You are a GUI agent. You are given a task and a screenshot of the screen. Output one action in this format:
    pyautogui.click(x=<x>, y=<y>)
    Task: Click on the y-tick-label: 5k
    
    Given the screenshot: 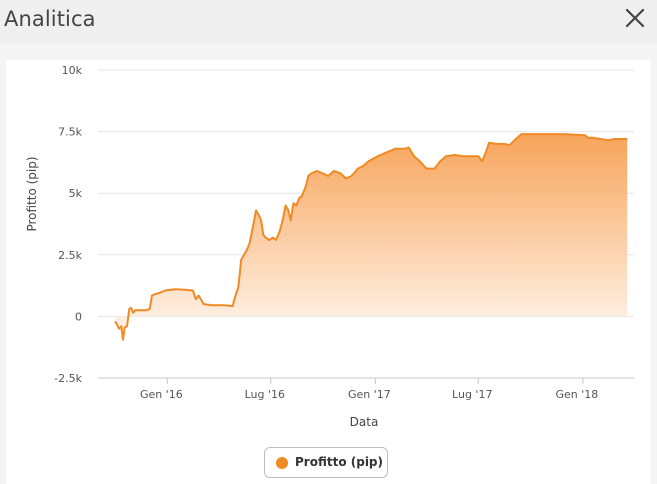 What is the action you would take?
    pyautogui.click(x=76, y=193)
    